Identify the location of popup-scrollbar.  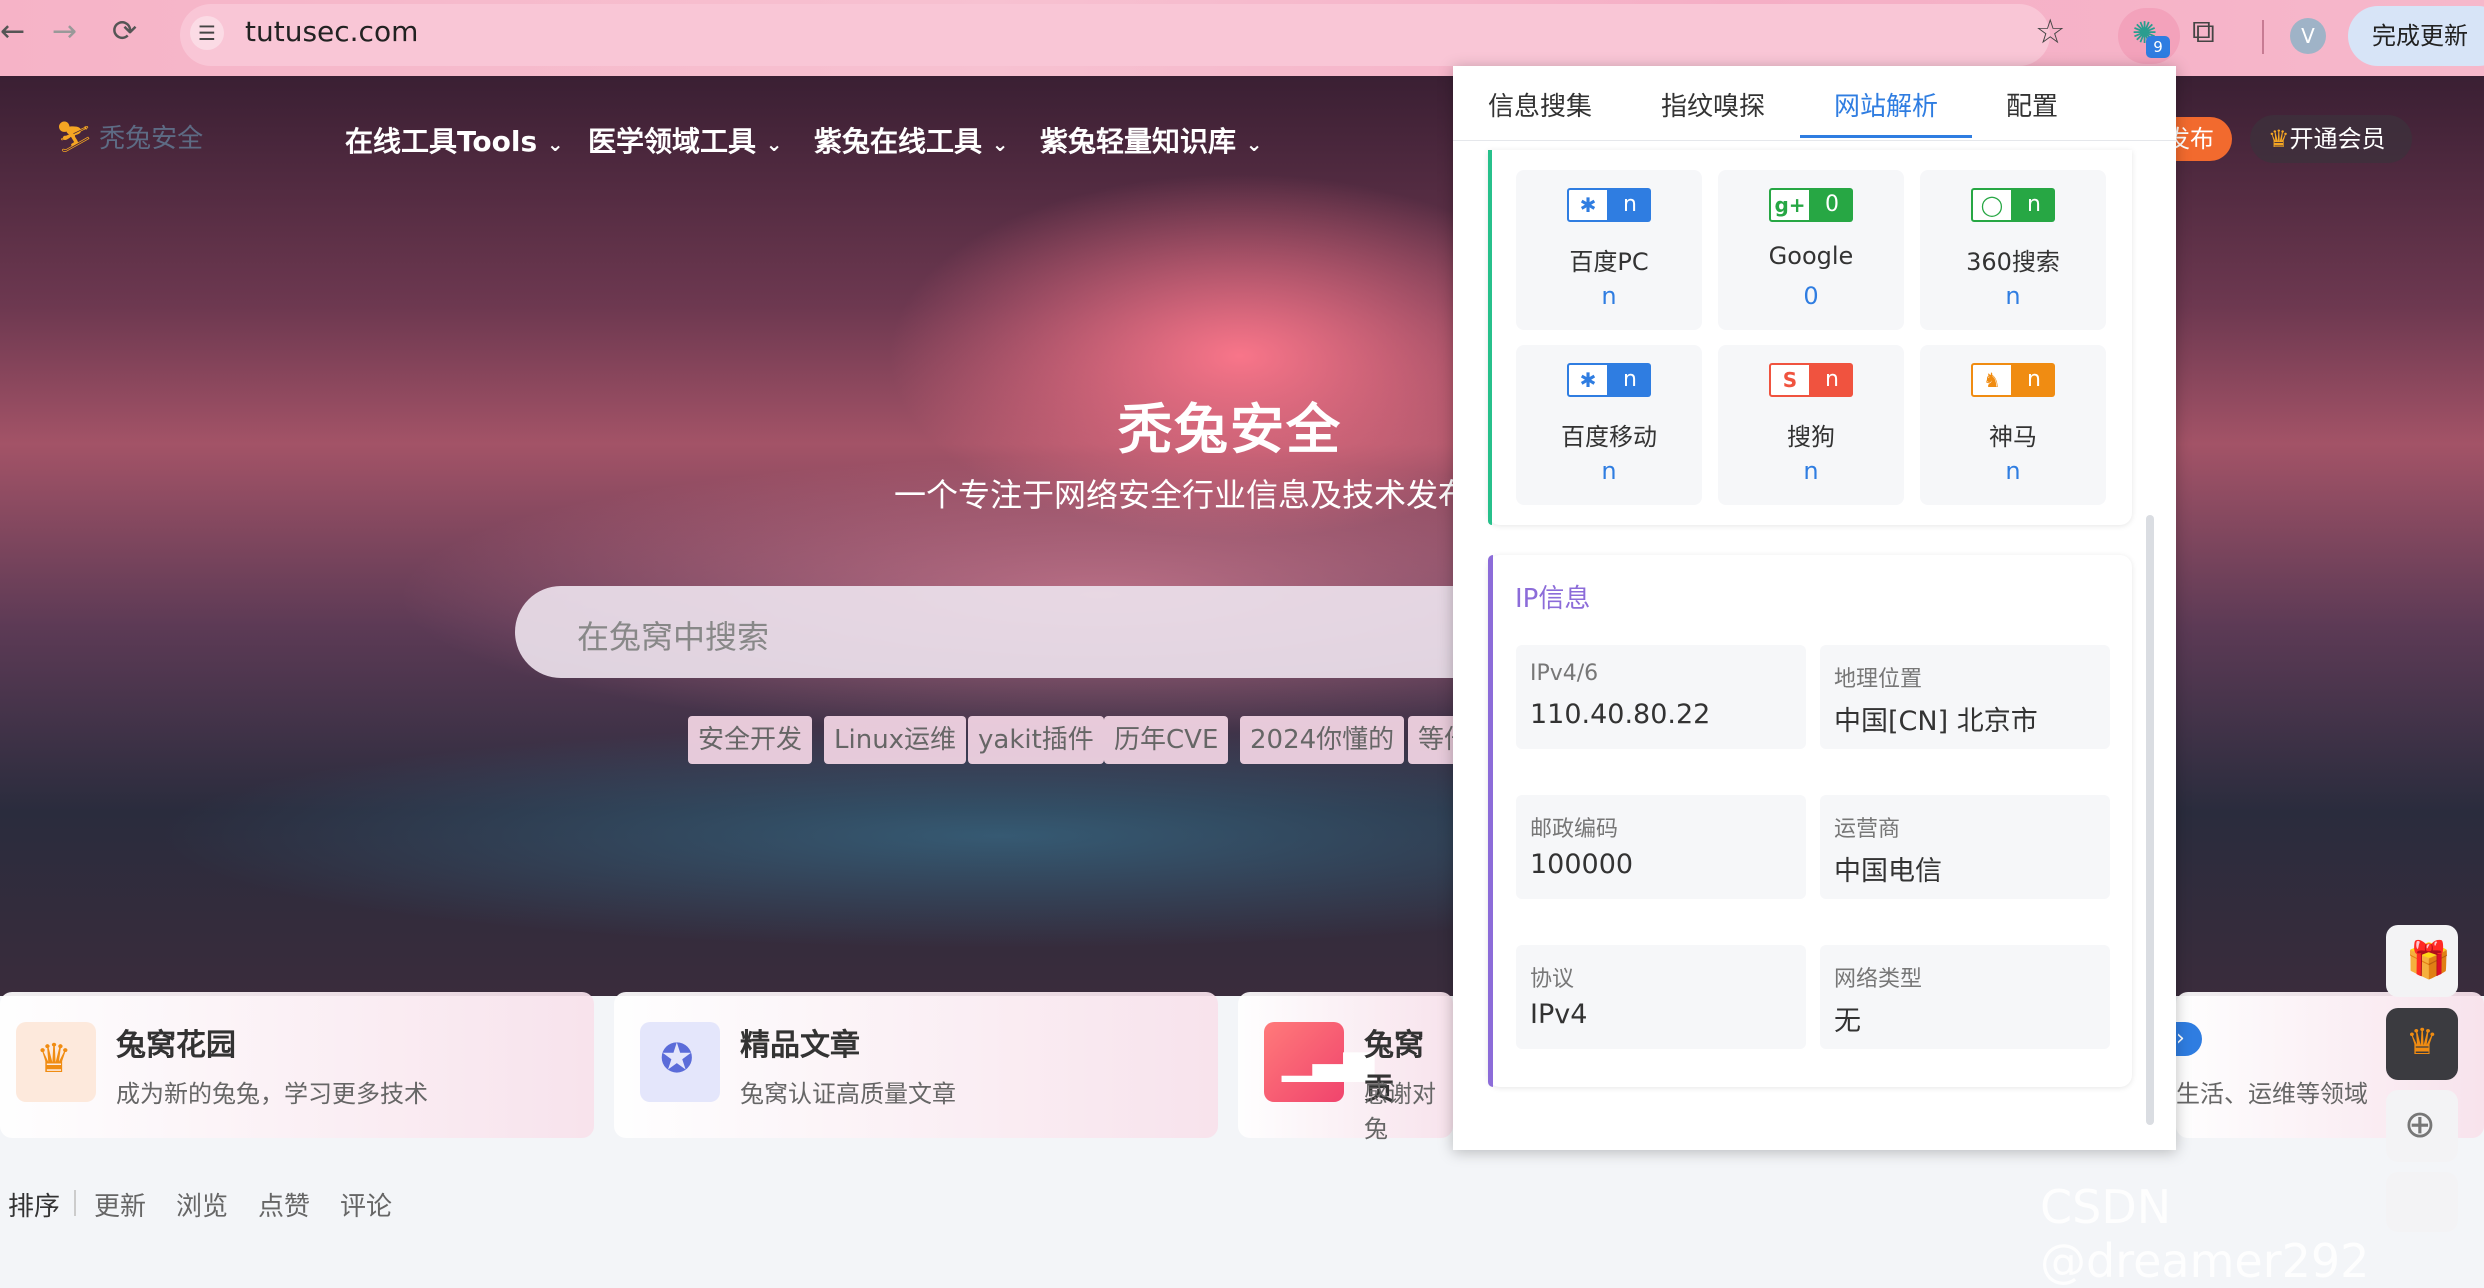
(2150, 820).